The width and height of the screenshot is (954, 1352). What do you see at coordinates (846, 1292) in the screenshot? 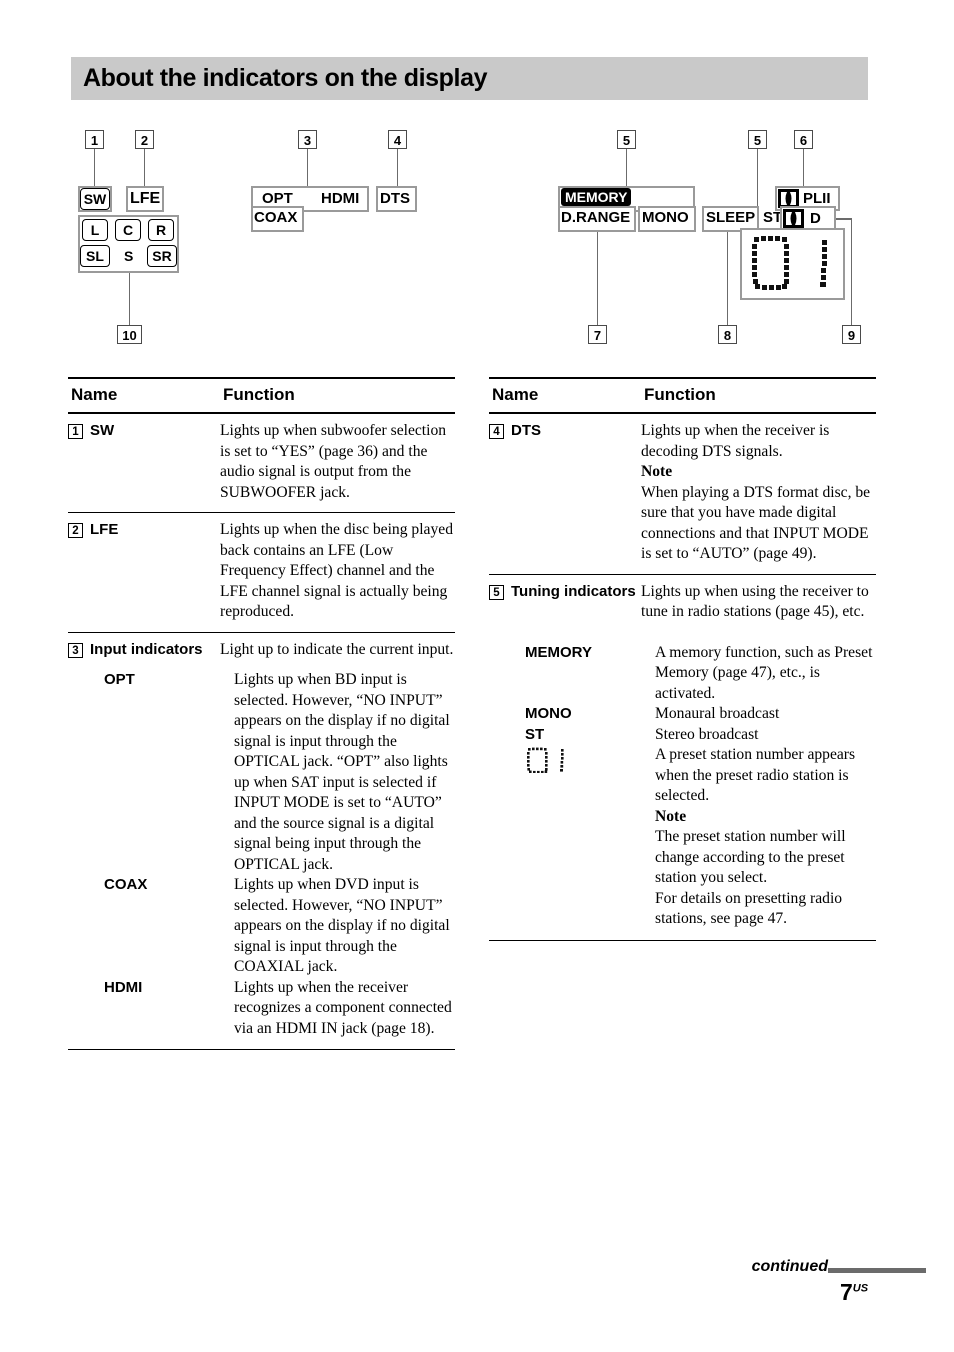
I see `footer-page-number-value: 7` at bounding box center [846, 1292].